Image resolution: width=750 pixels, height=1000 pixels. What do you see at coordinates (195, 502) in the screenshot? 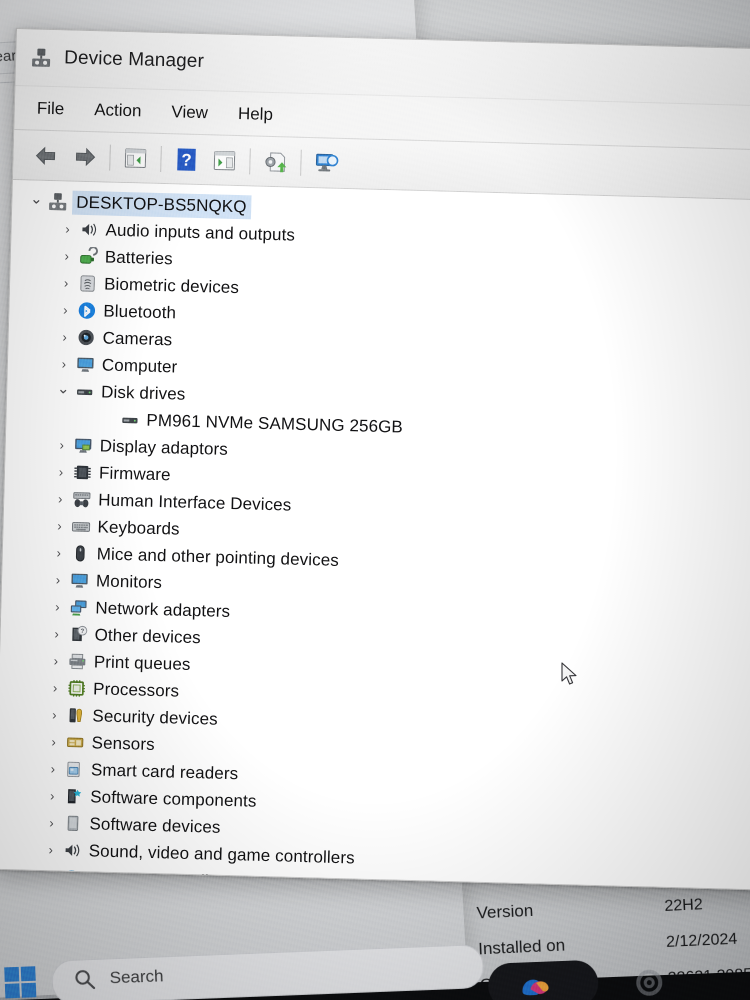
I see `tree-item-label: Human Interface Devices` at bounding box center [195, 502].